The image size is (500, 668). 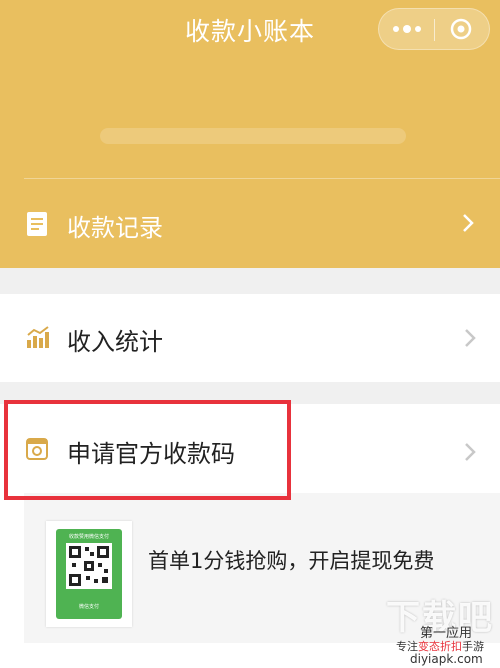 What do you see at coordinates (250, 224) in the screenshot?
I see `menu-item-records: 收款记录` at bounding box center [250, 224].